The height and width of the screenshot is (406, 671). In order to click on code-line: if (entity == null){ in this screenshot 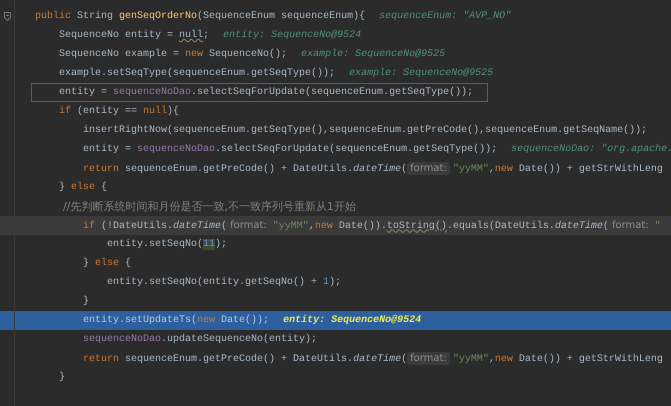, I will do `click(119, 111)`.